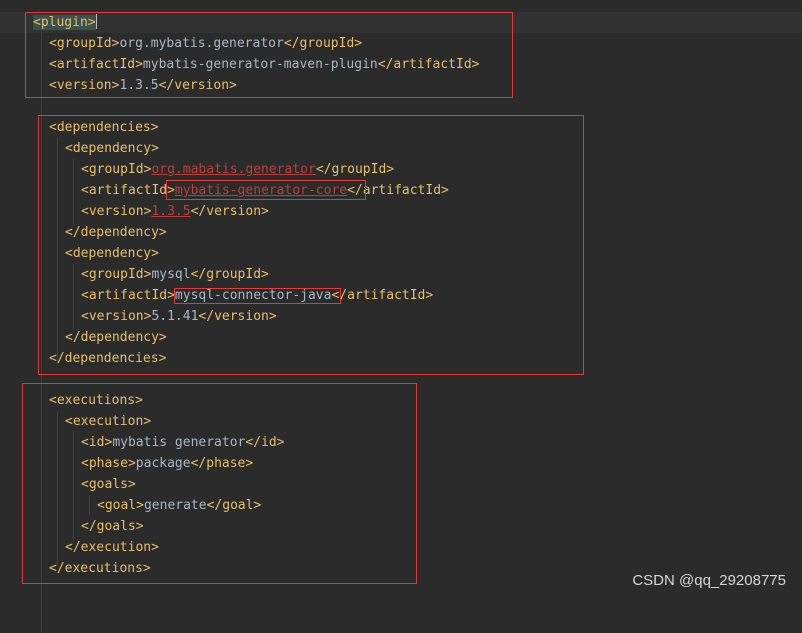 Image resolution: width=802 pixels, height=633 pixels. Describe the element at coordinates (266, 190) in the screenshot. I see `artifact-core-highlight-box` at that location.